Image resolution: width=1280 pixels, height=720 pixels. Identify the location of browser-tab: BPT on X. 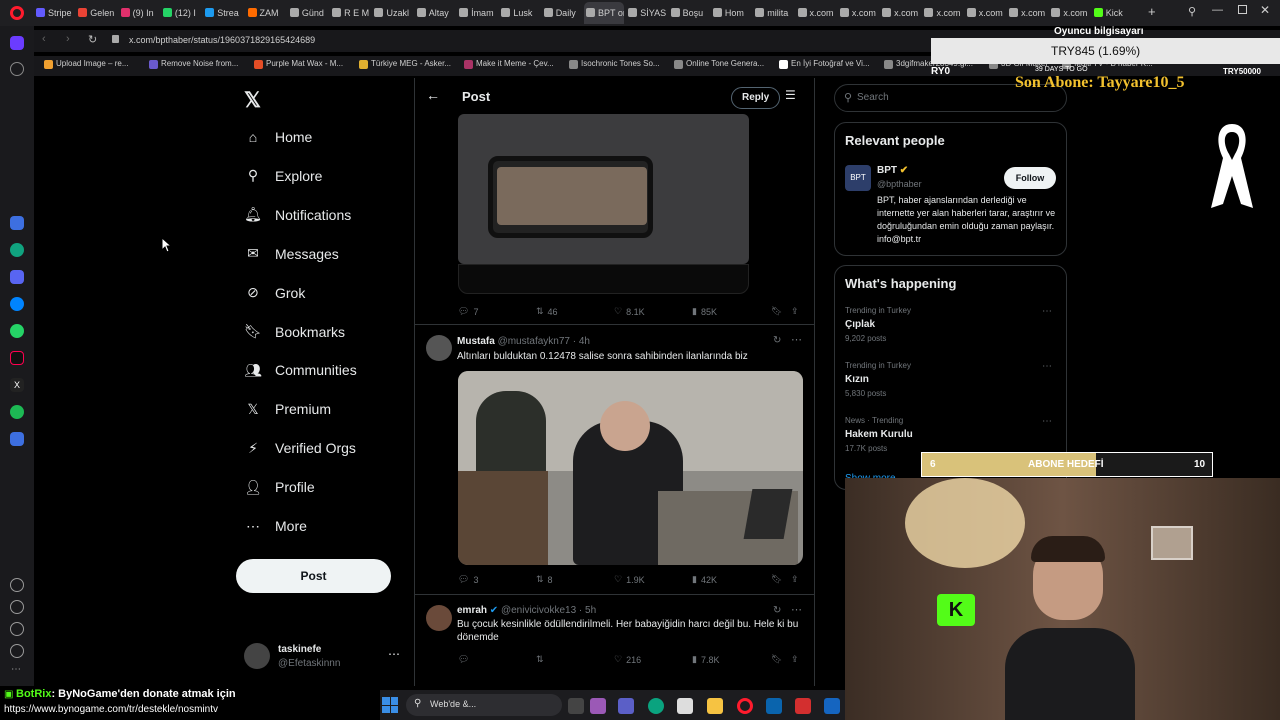
(604, 13).